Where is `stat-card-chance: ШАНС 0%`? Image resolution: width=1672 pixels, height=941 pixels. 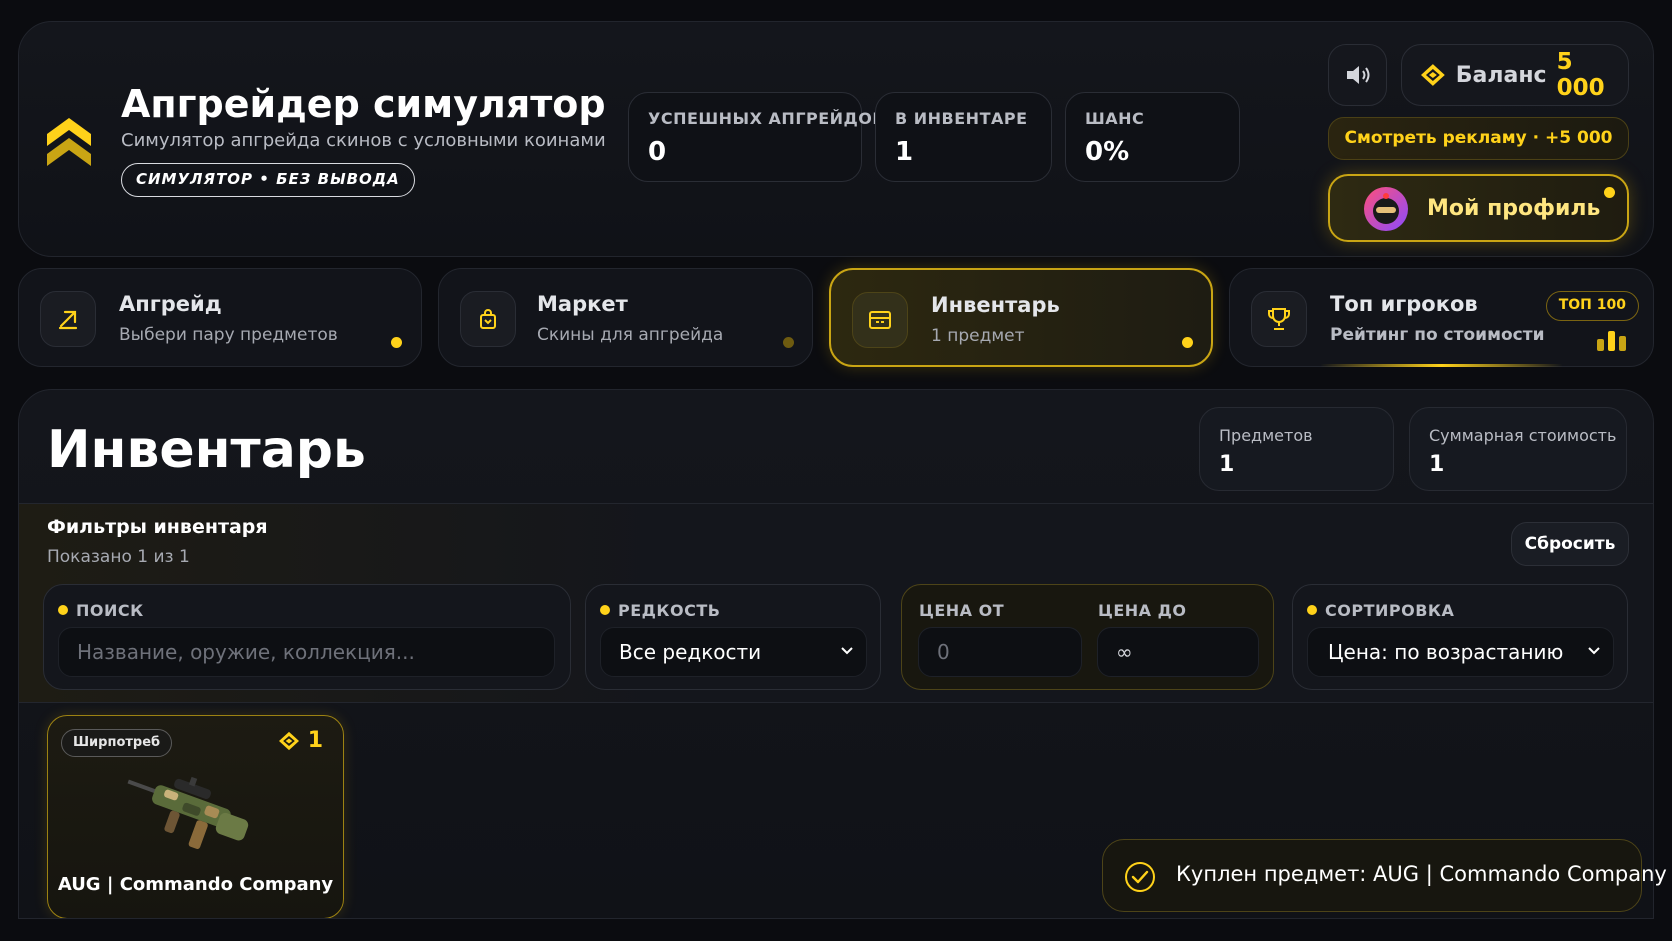
stat-card-chance: ШАНС 0% is located at coordinates (1152, 137).